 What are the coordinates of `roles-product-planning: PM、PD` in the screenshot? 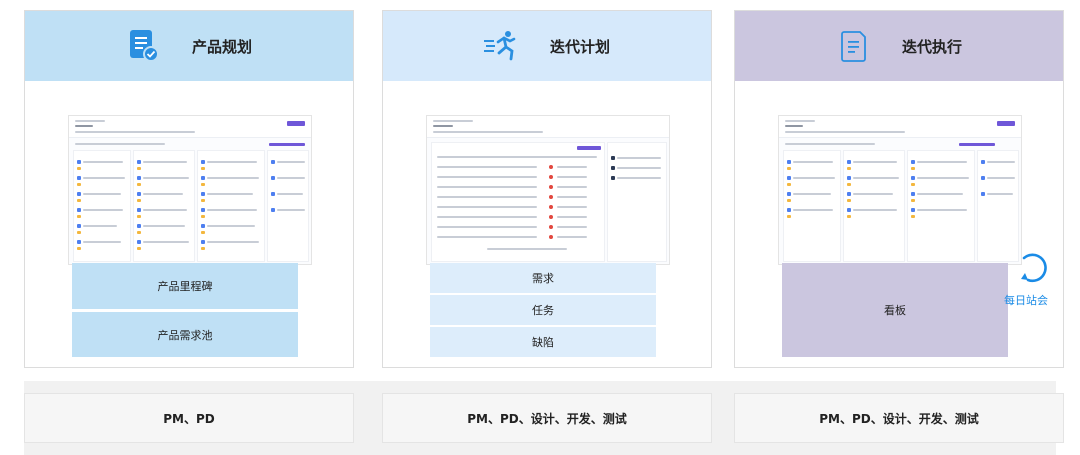 It's located at (189, 418).